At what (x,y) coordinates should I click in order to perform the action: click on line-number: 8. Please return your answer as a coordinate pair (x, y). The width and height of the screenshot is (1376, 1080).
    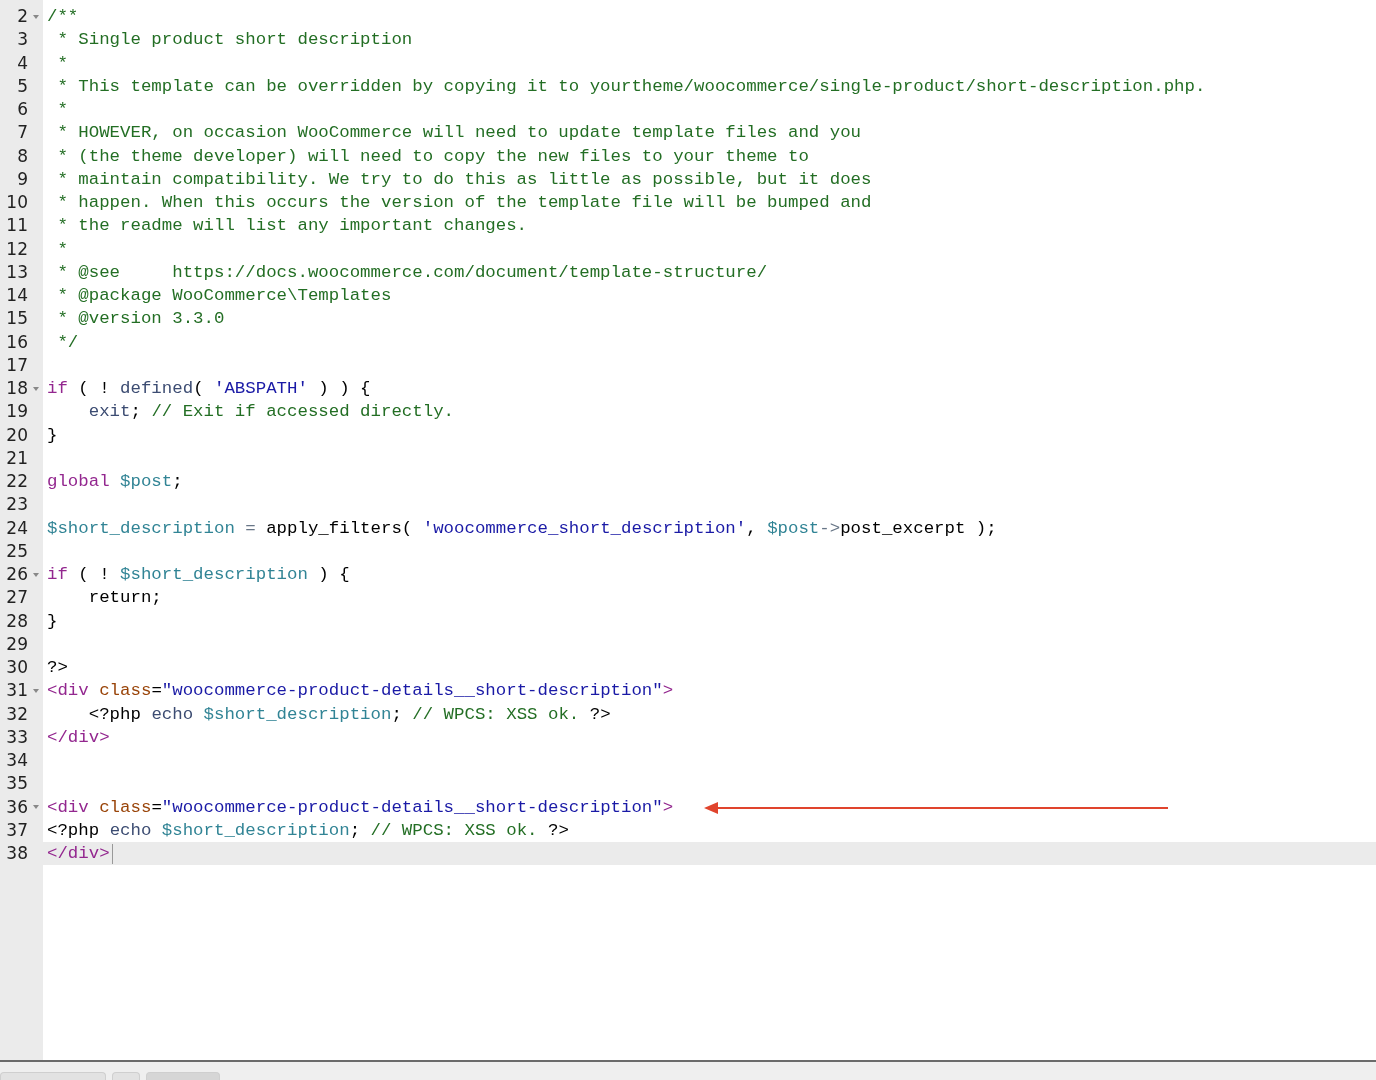
    Looking at the image, I should click on (22, 156).